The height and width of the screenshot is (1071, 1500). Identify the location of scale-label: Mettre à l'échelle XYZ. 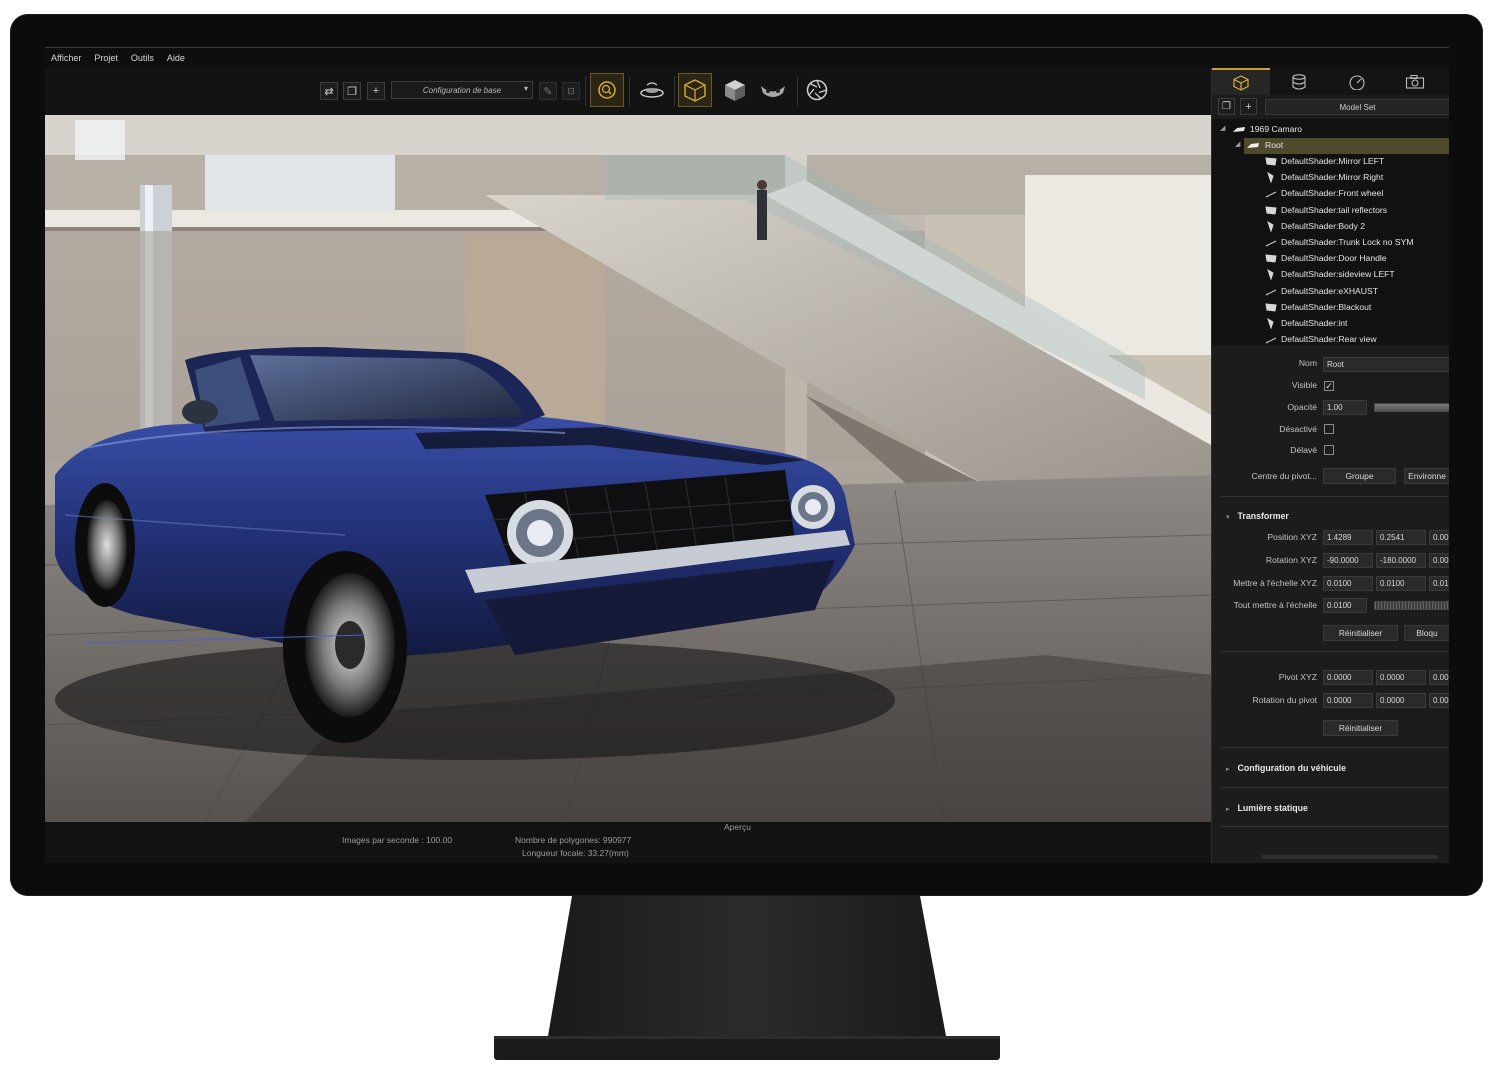
(1275, 583).